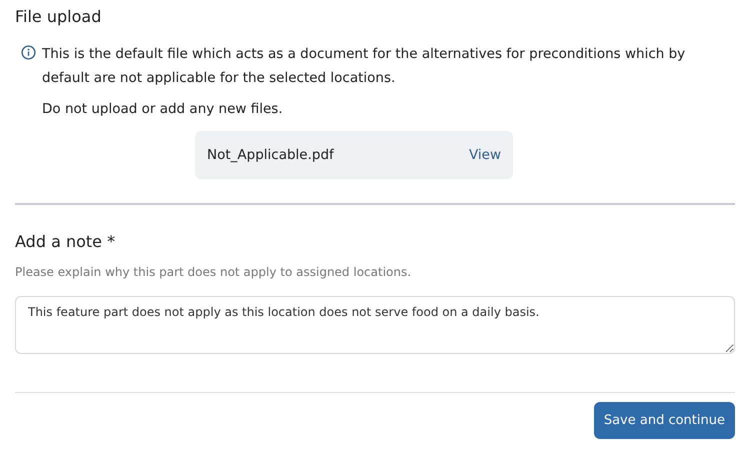  I want to click on section-title: File upload, so click(58, 17).